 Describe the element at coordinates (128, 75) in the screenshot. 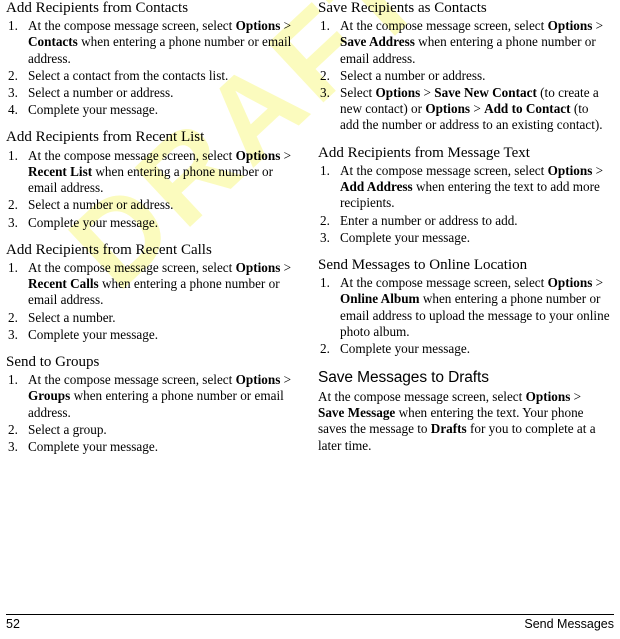

I see `step-text: Select a contact from the contacts list.` at that location.